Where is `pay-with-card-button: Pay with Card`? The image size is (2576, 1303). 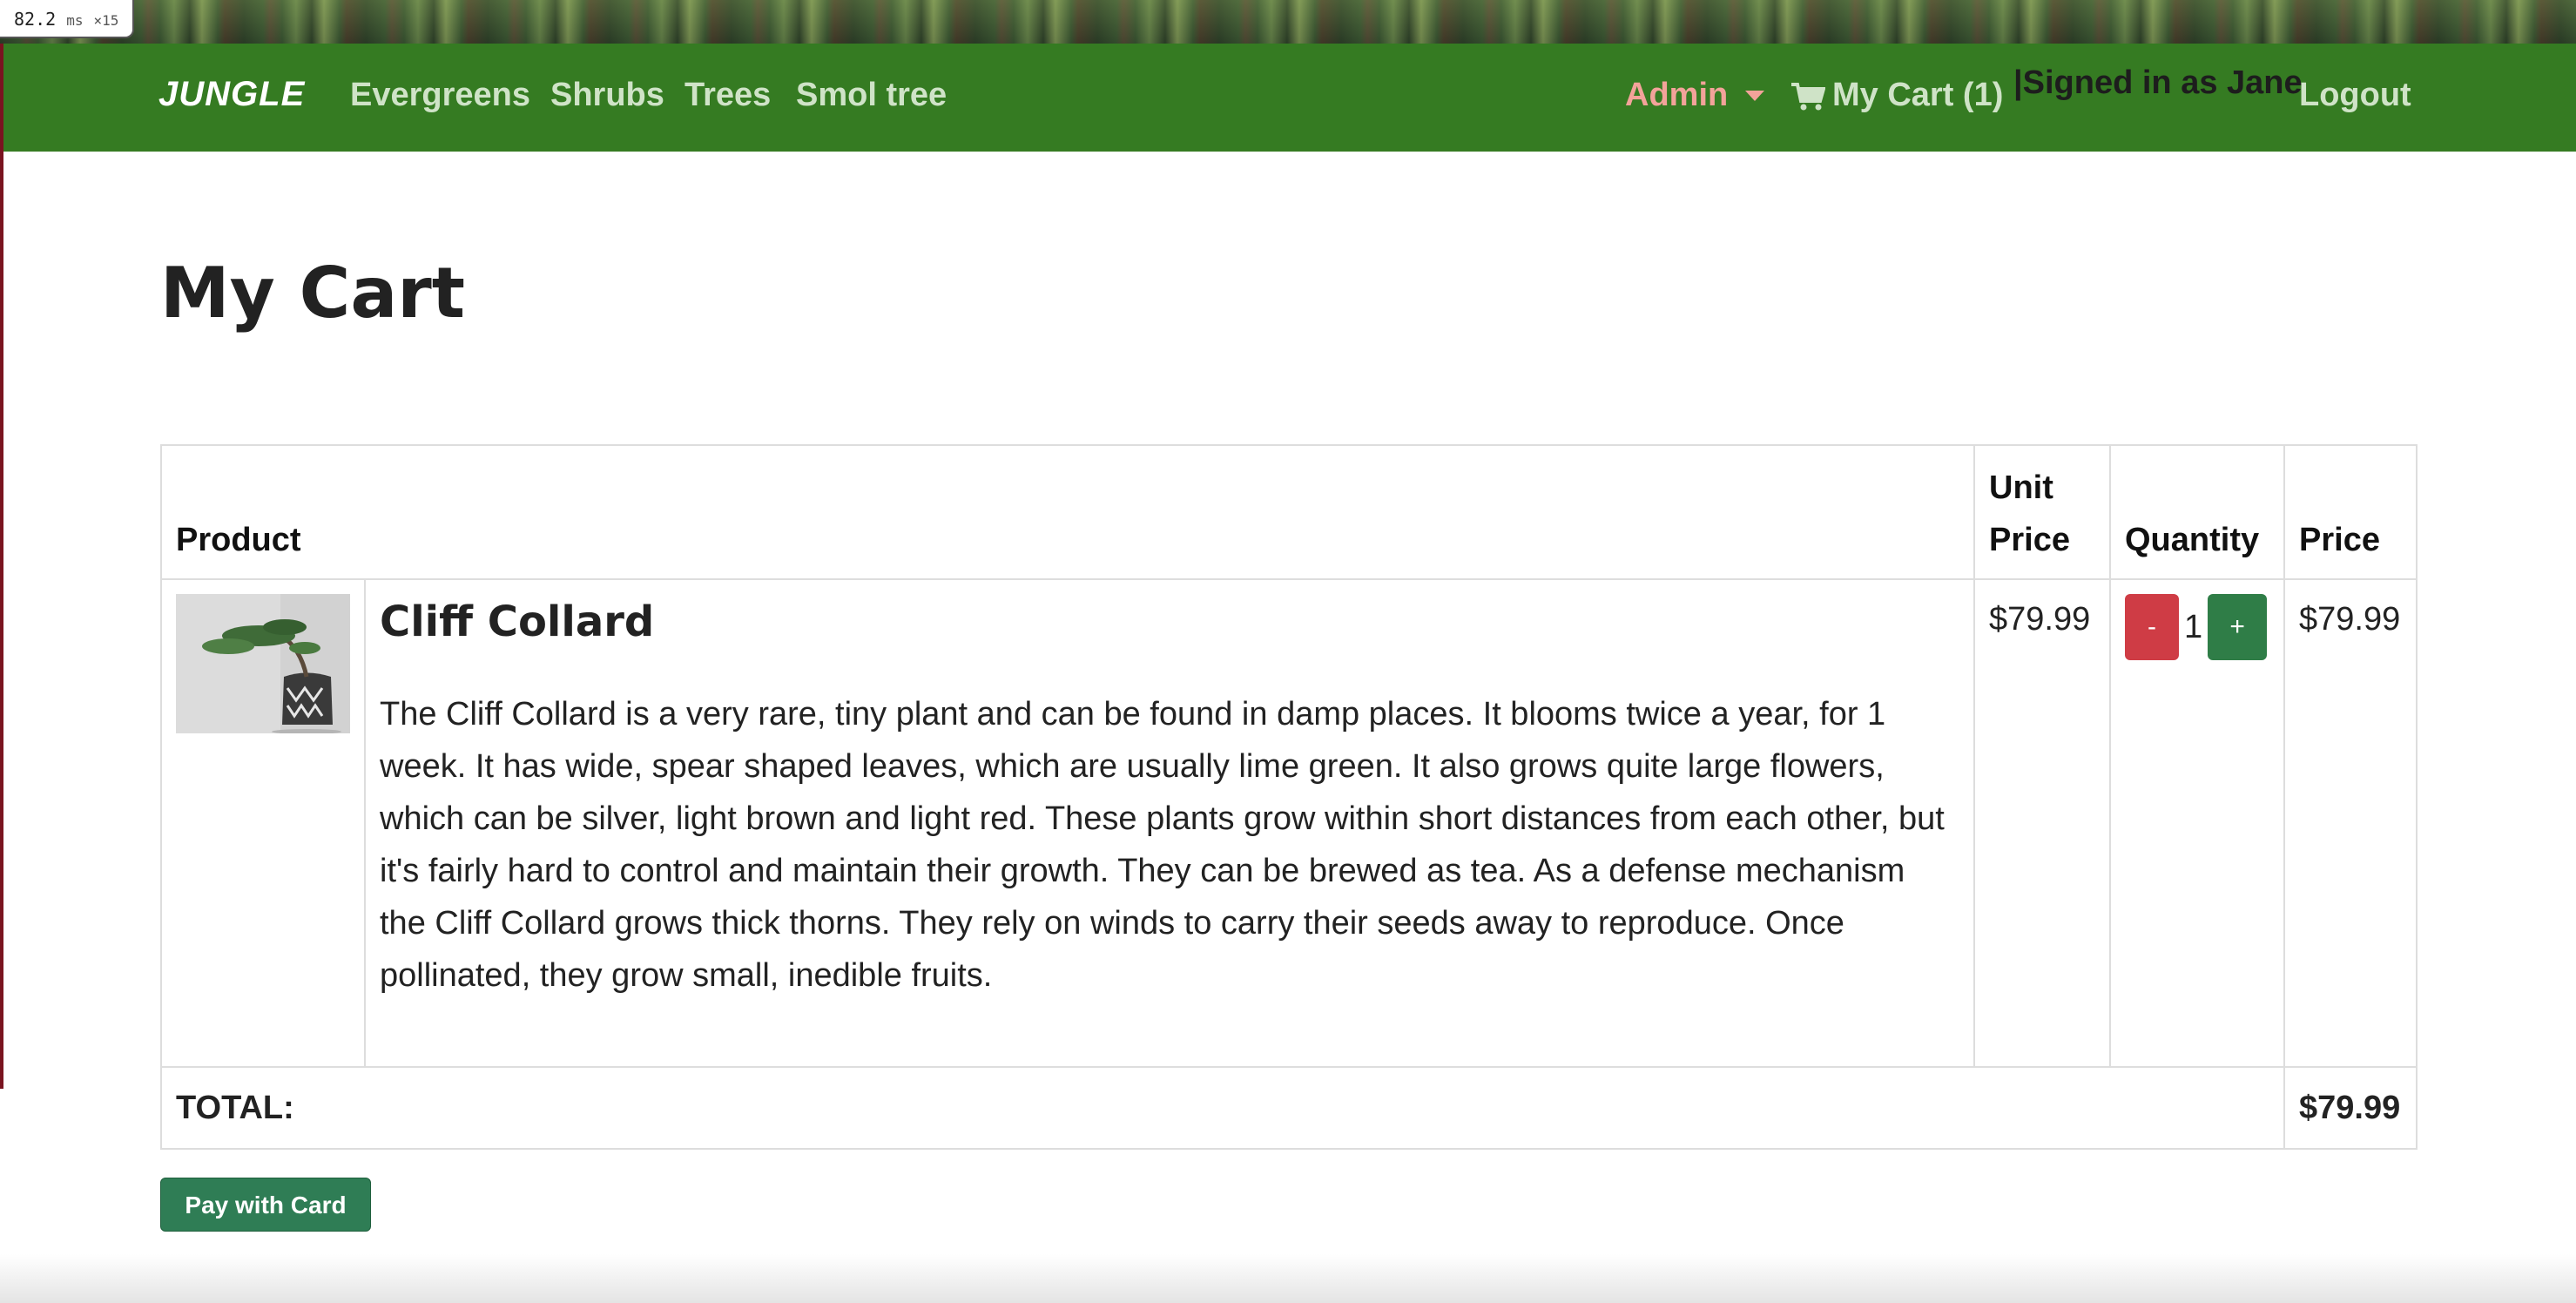 pay-with-card-button: Pay with Card is located at coordinates (265, 1205).